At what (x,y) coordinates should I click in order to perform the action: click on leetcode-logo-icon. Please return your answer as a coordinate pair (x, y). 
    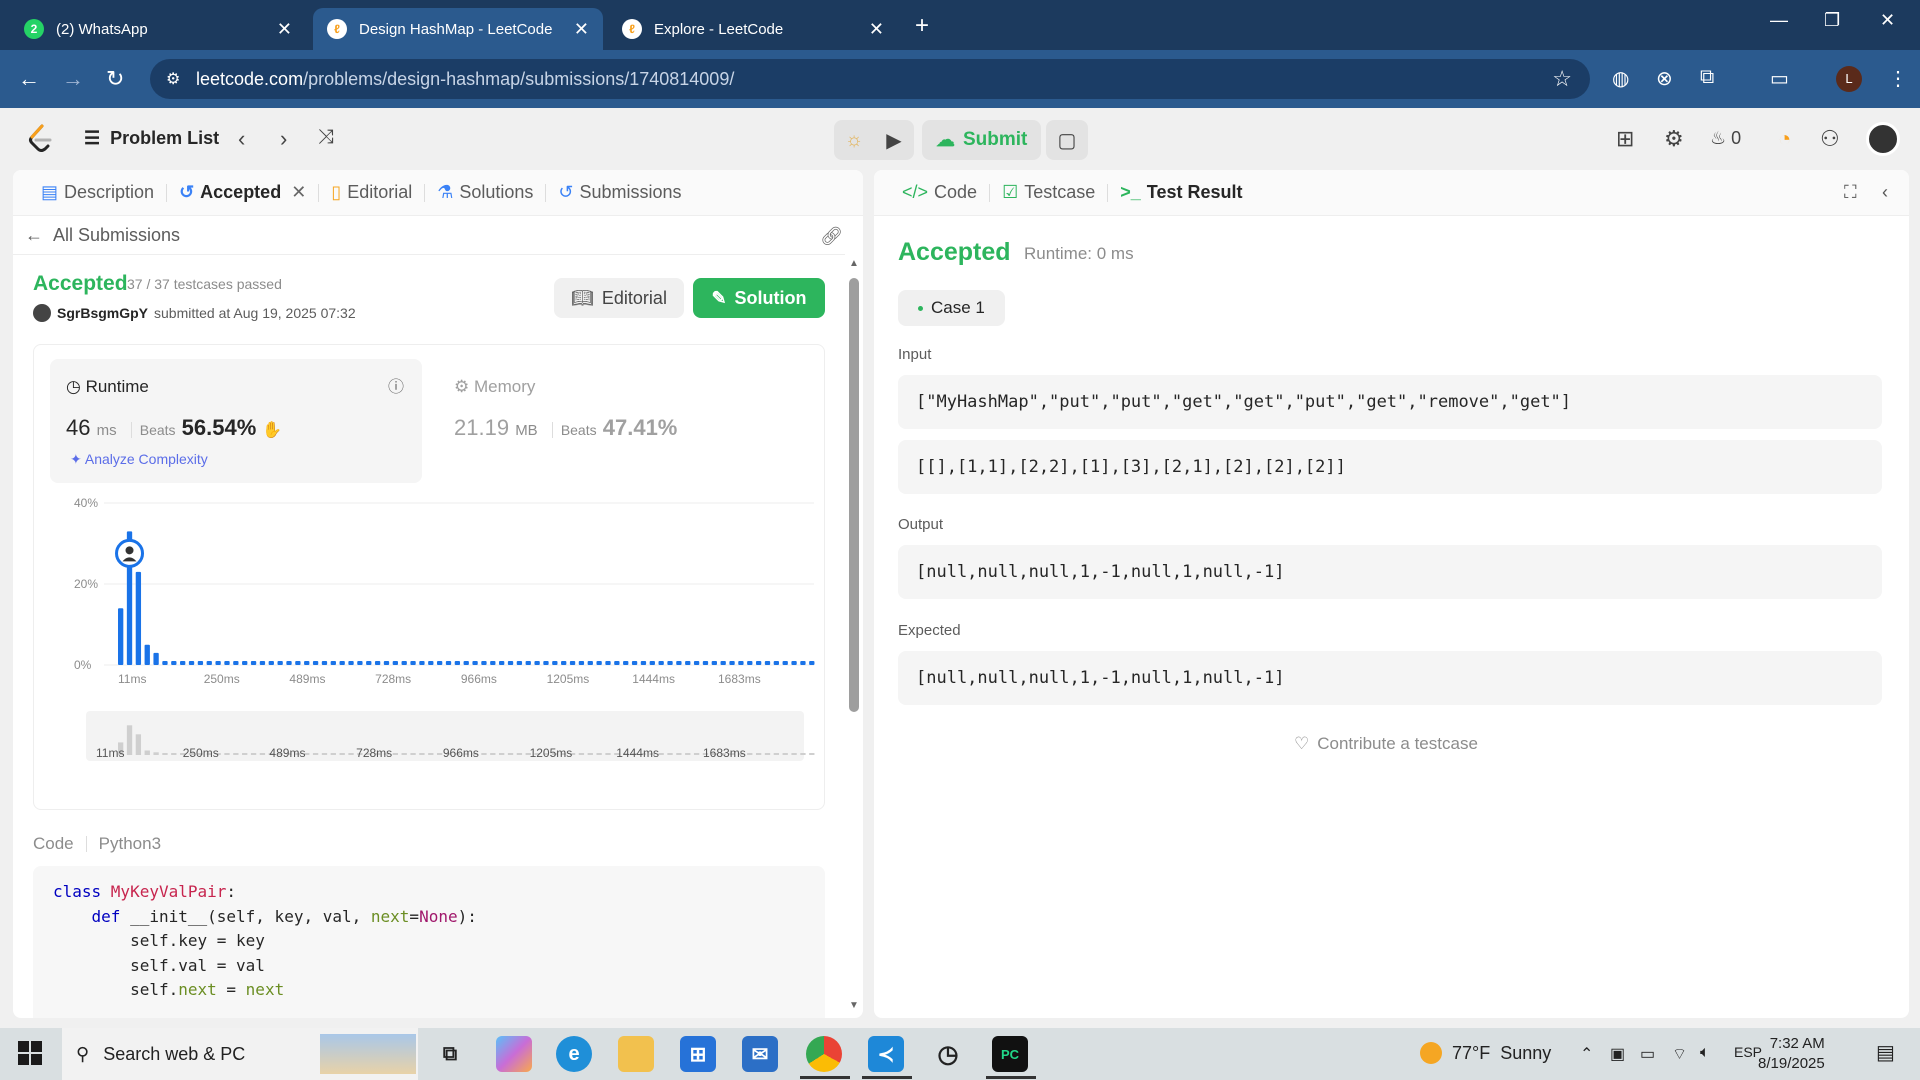
    Looking at the image, I should click on (40, 139).